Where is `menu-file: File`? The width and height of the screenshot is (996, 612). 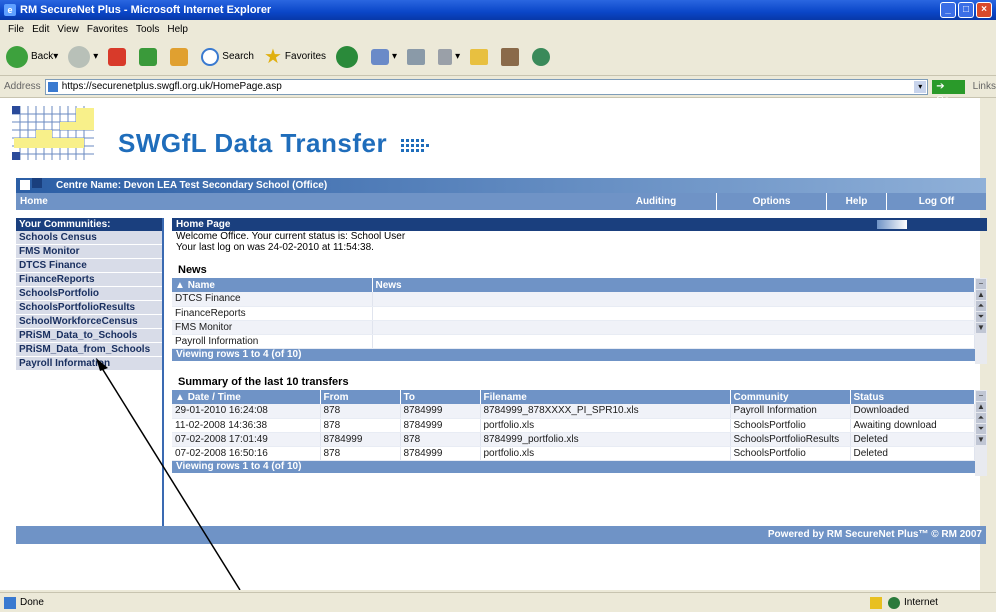
menu-file: File is located at coordinates (16, 29).